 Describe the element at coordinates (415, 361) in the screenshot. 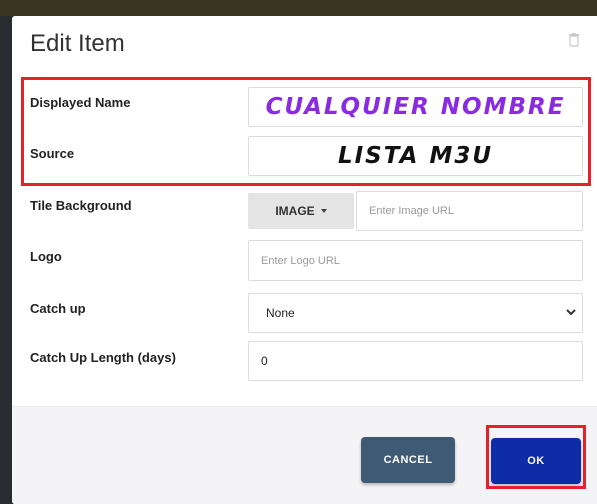

I see `catch-up-length-input: 0` at that location.